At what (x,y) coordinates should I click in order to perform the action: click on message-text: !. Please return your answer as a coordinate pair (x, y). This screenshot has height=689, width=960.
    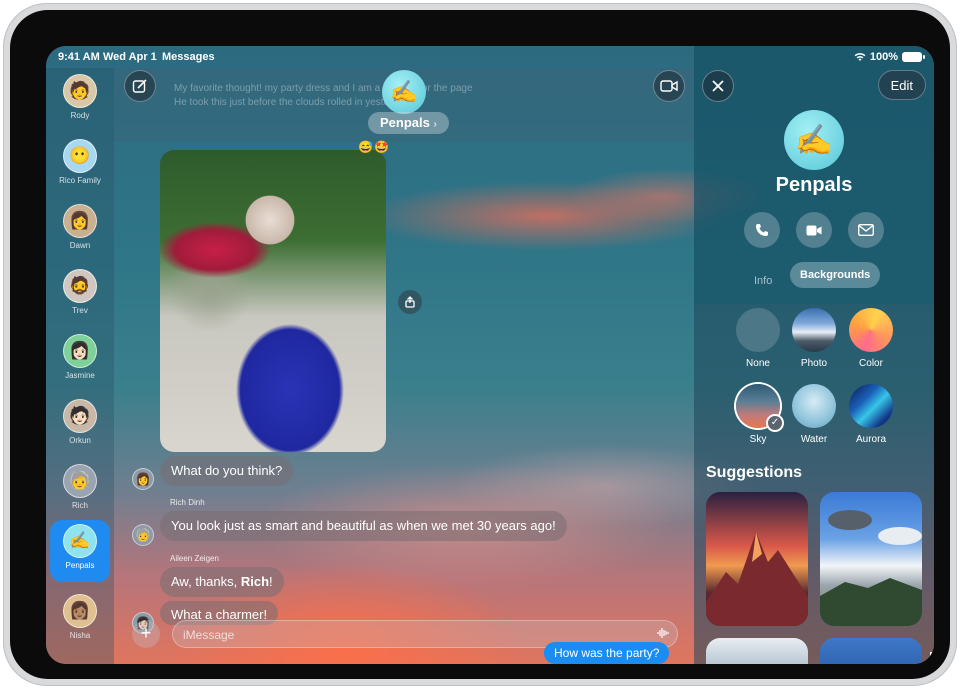
    Looking at the image, I should click on (271, 581).